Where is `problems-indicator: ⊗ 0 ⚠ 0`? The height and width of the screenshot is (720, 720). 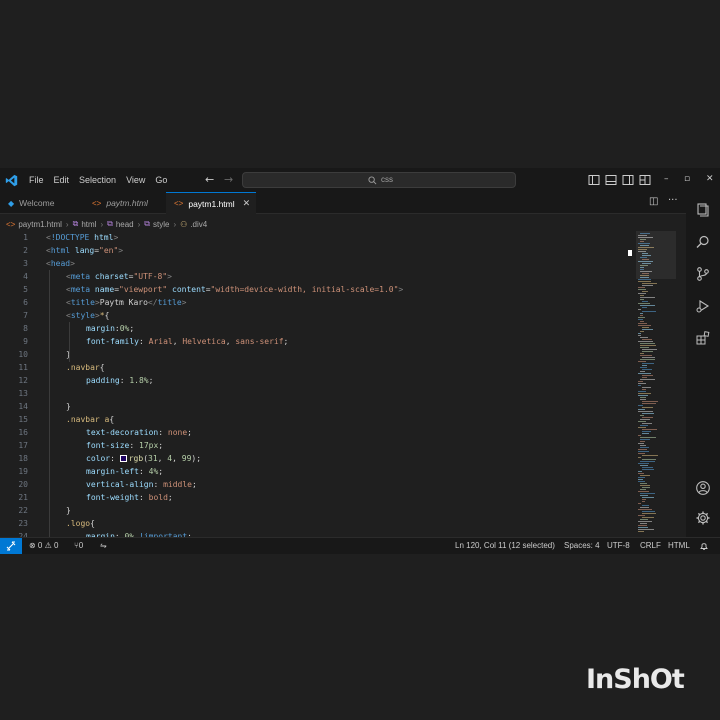
problems-indicator: ⊗ 0 ⚠ 0 is located at coordinates (43, 546).